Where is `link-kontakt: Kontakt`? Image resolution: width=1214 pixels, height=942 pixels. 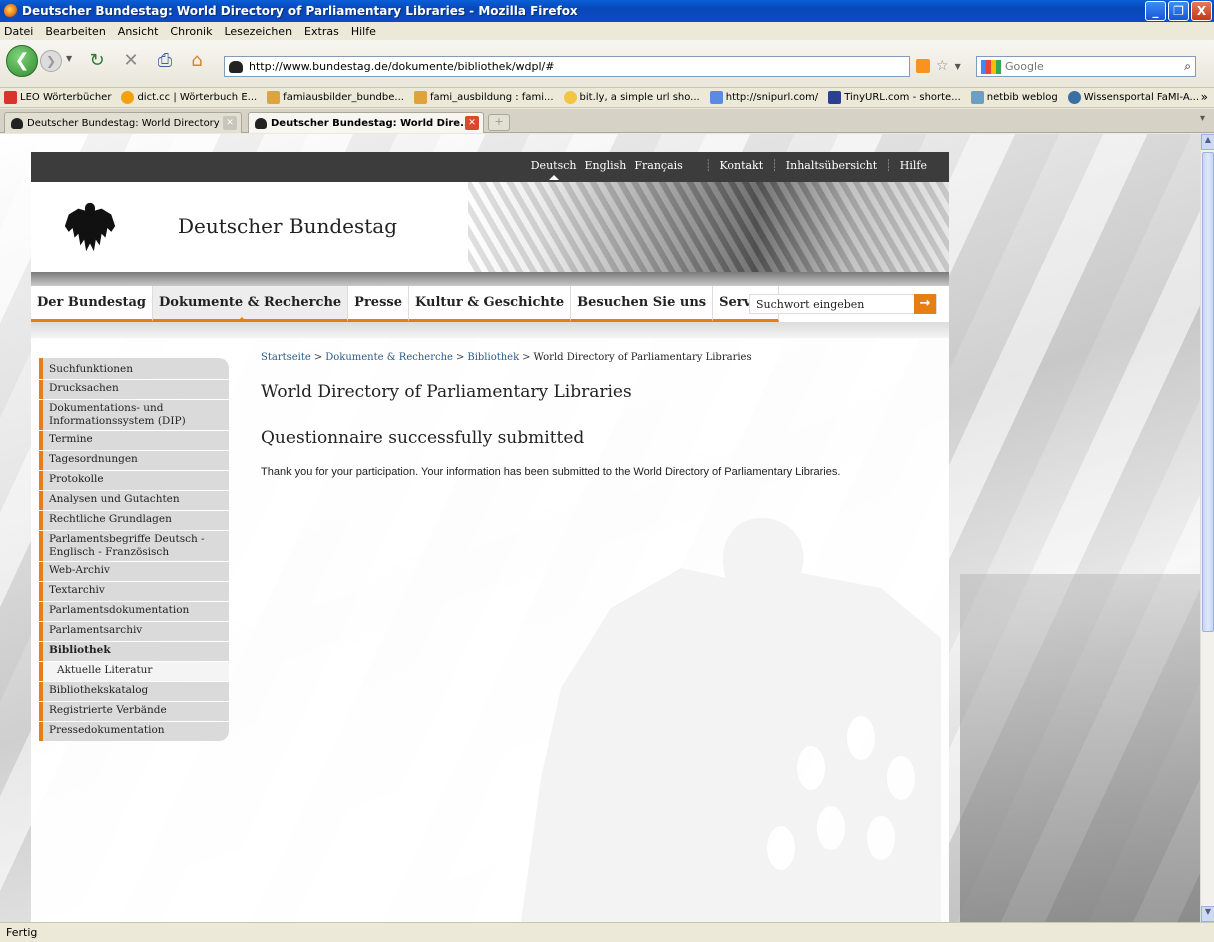
link-kontakt: Kontakt is located at coordinates (741, 165).